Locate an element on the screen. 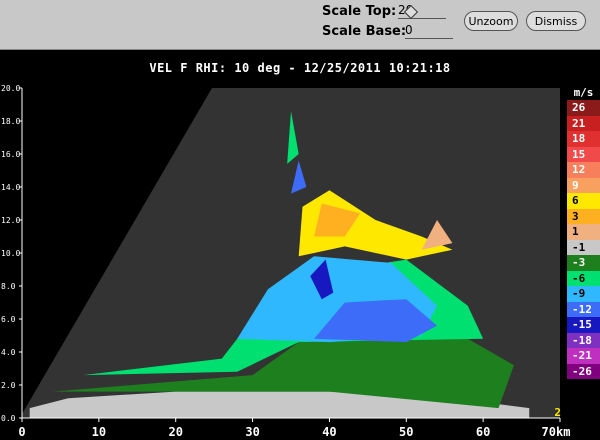 This screenshot has width=600, height=440. x-tick-label: 20 is located at coordinates (175, 432).